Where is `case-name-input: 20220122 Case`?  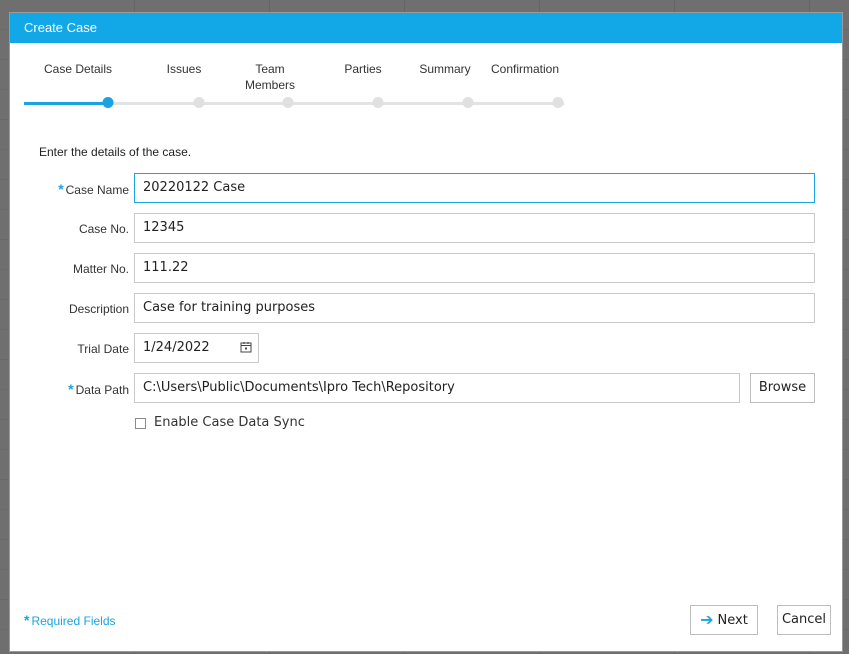
case-name-input: 20220122 Case is located at coordinates (474, 188).